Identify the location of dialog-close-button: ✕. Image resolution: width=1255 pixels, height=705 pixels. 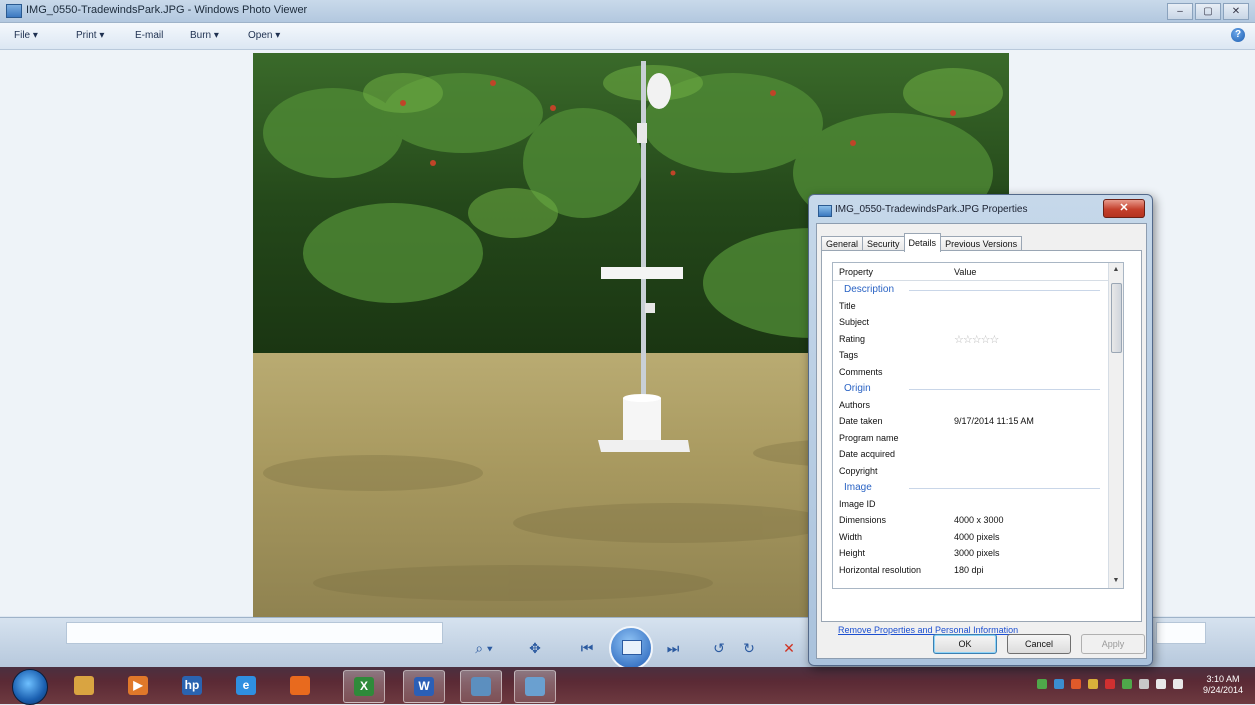
(1124, 208).